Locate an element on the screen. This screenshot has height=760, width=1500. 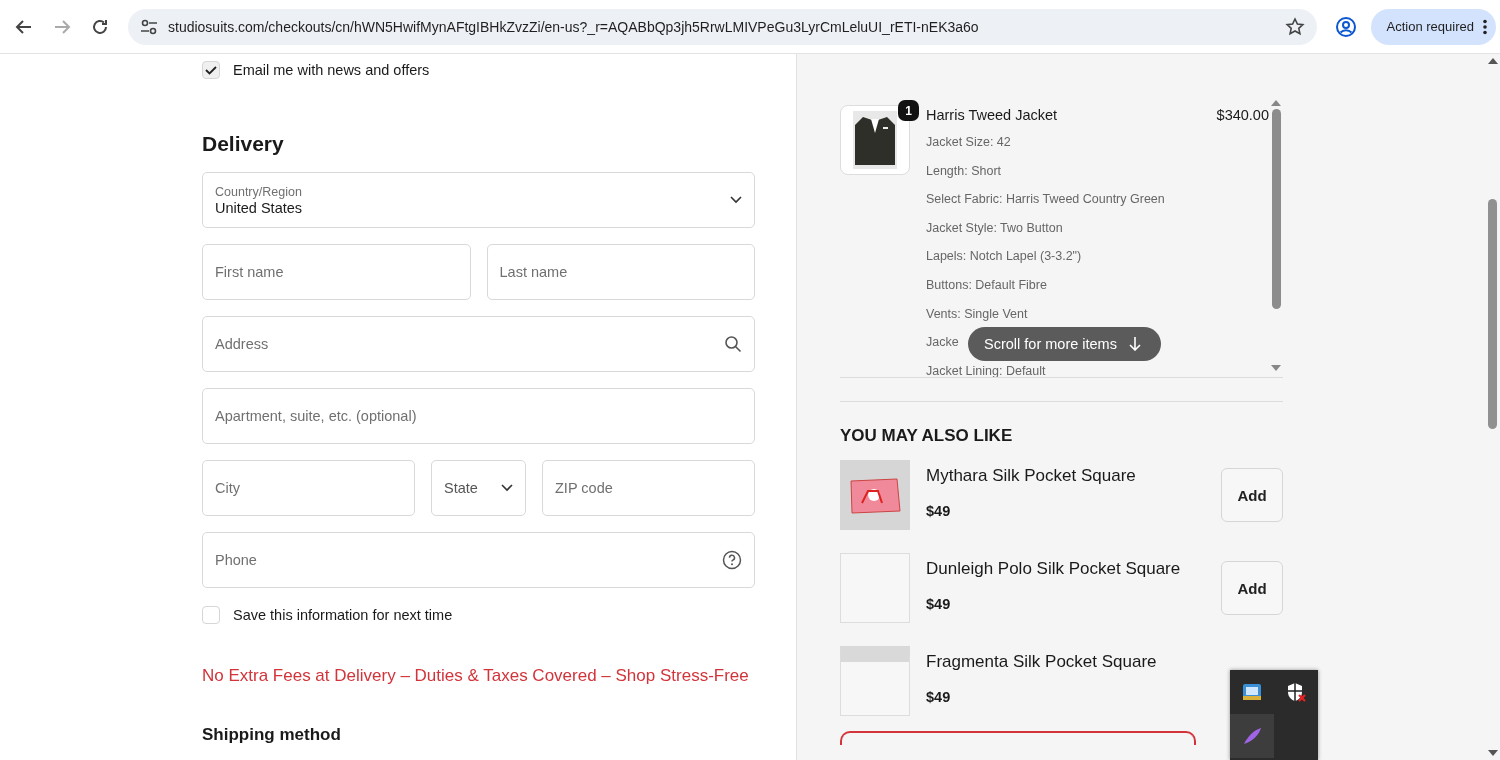
select-placeholder: State is located at coordinates (461, 488).